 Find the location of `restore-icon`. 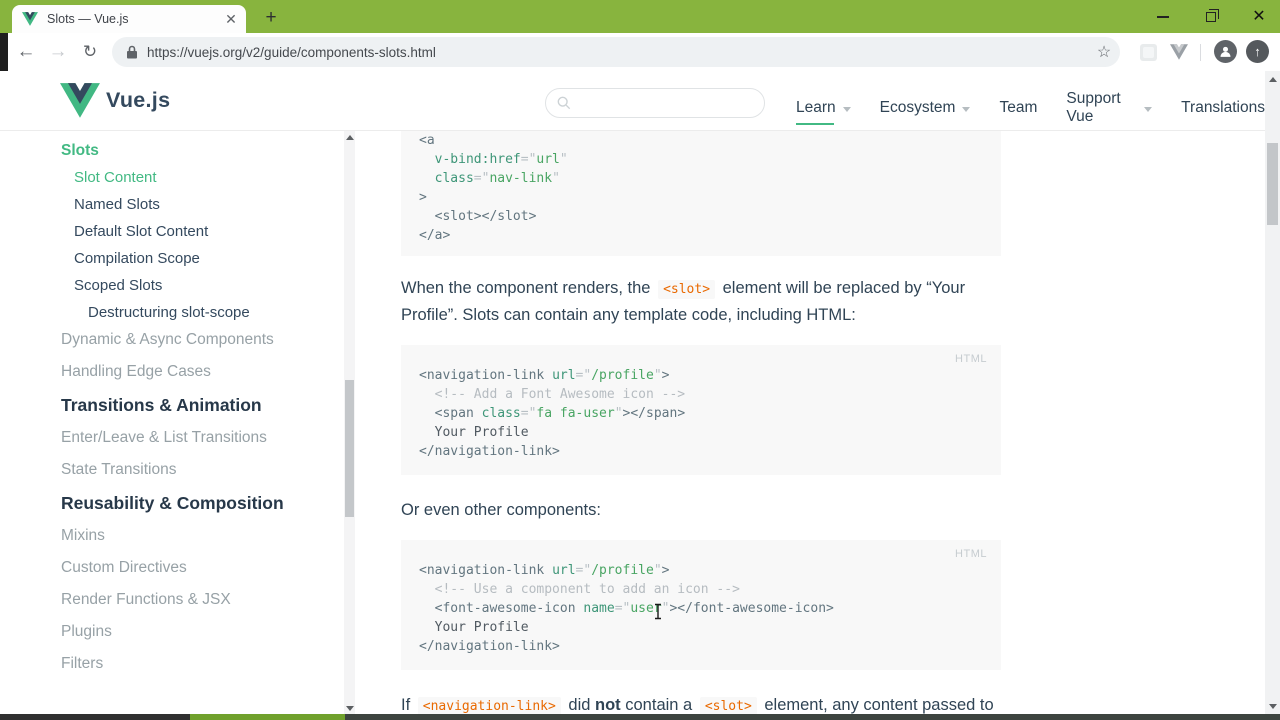

restore-icon is located at coordinates (1212, 15).